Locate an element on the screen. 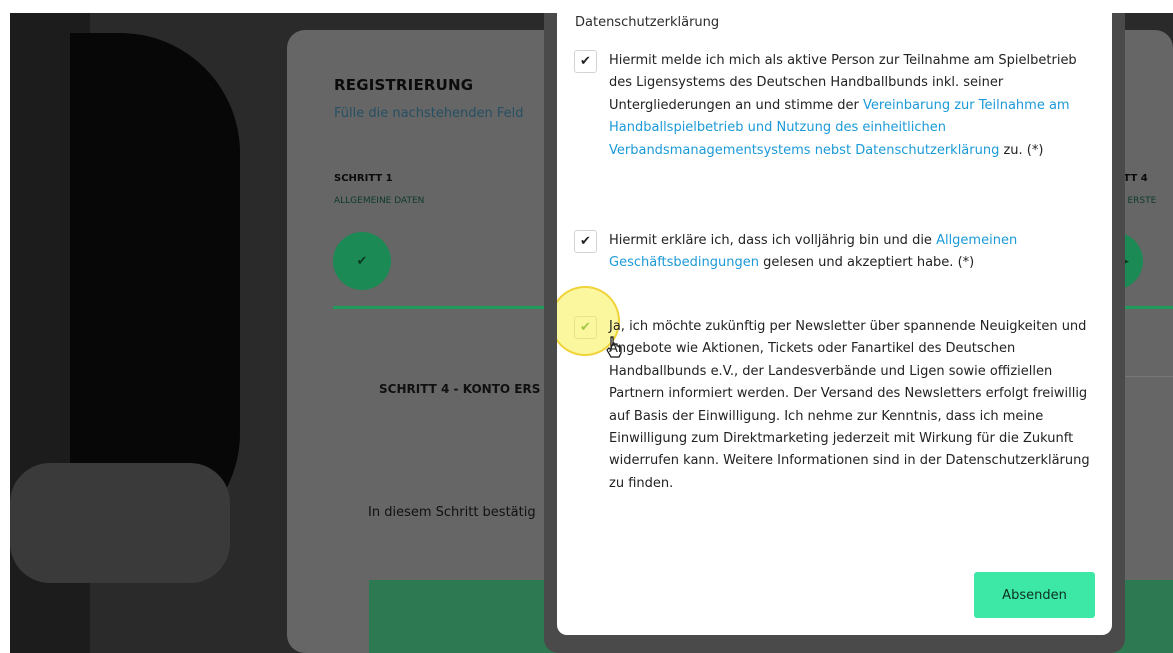 This screenshot has height=653, width=1173. background-shape is located at coordinates (120, 523).